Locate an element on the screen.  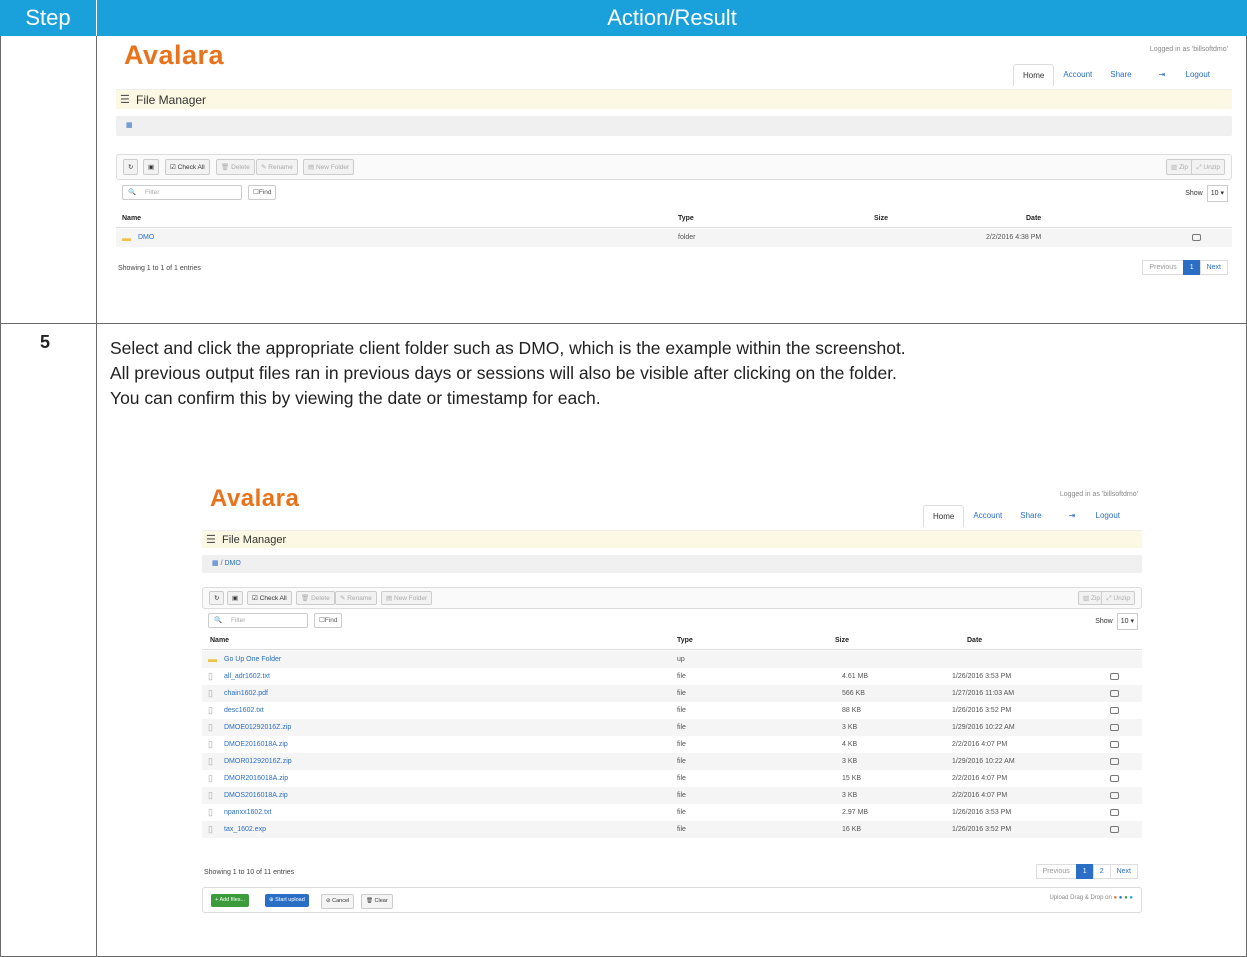
file-name-link: DMOE2016018A.zip is located at coordinates (256, 744).